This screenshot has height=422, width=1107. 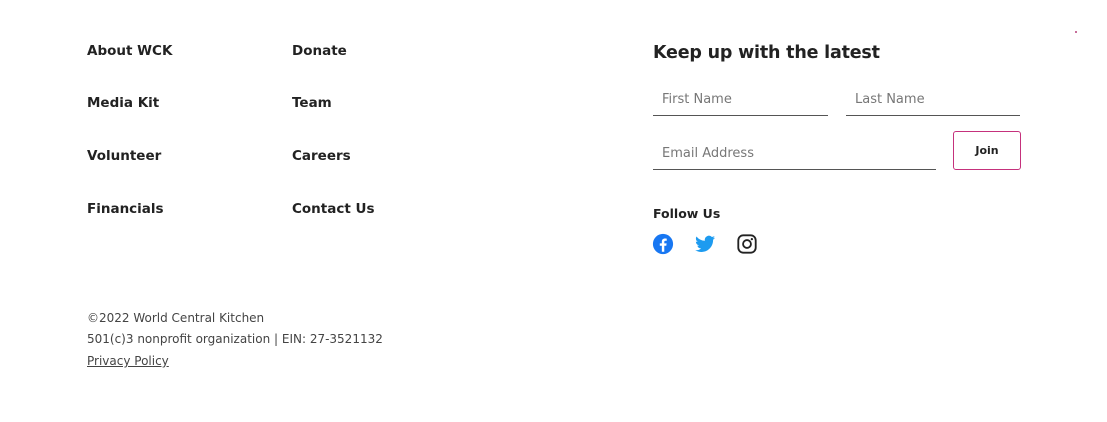 What do you see at coordinates (766, 53) in the screenshot?
I see `signup-title: Keep up with the latest` at bounding box center [766, 53].